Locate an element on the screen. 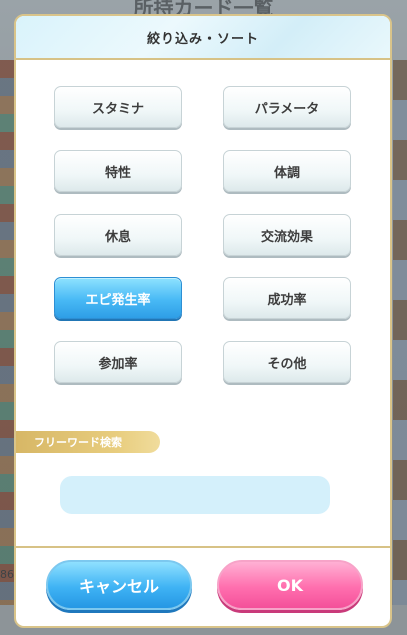  background-card-strip-right is located at coordinates (400, 340).